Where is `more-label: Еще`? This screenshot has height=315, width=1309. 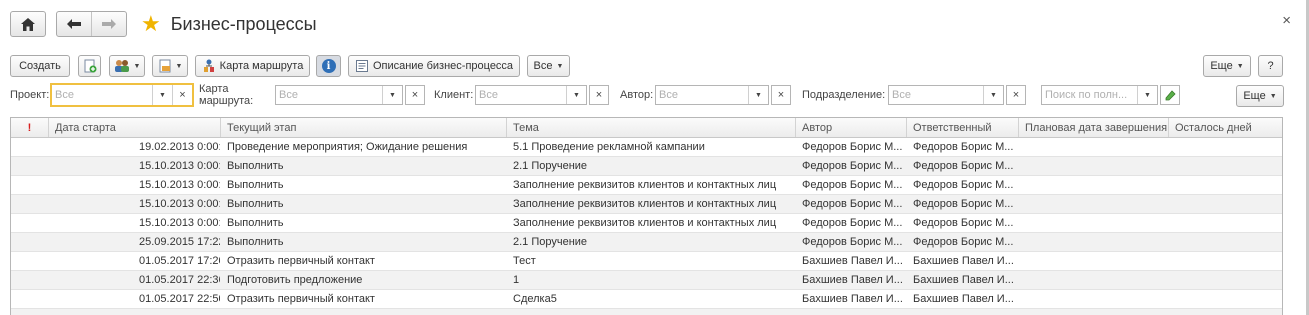
more-label: Еще is located at coordinates (1221, 66).